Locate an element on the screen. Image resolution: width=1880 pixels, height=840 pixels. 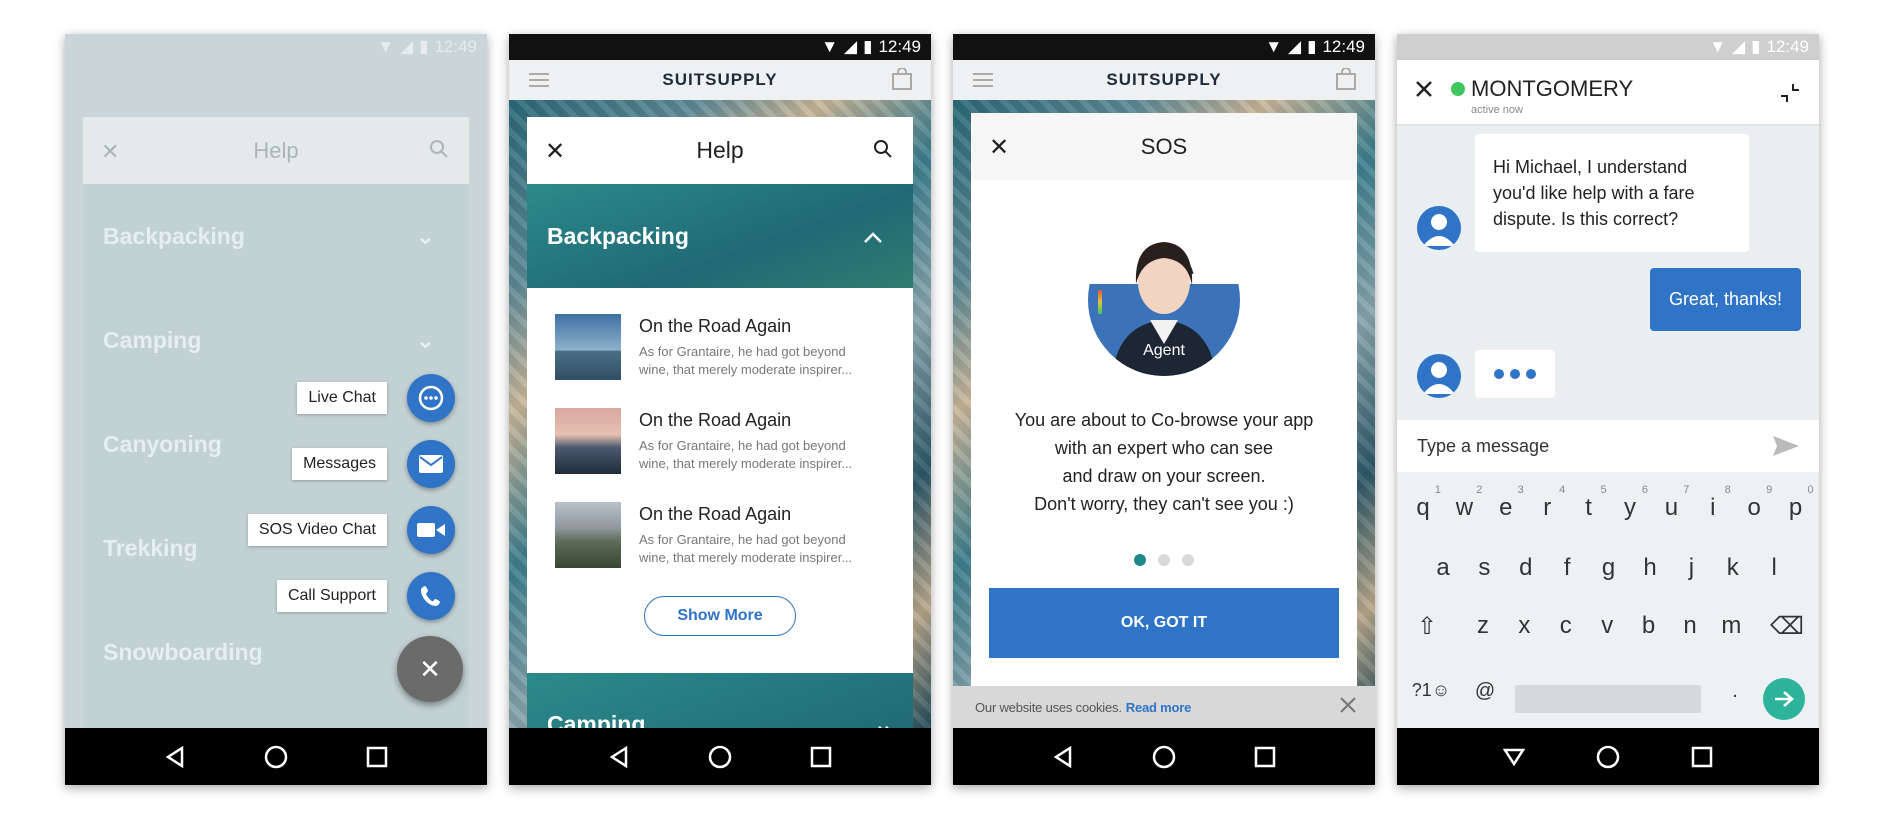
shift-icon: ⇧ is located at coordinates (1427, 626).